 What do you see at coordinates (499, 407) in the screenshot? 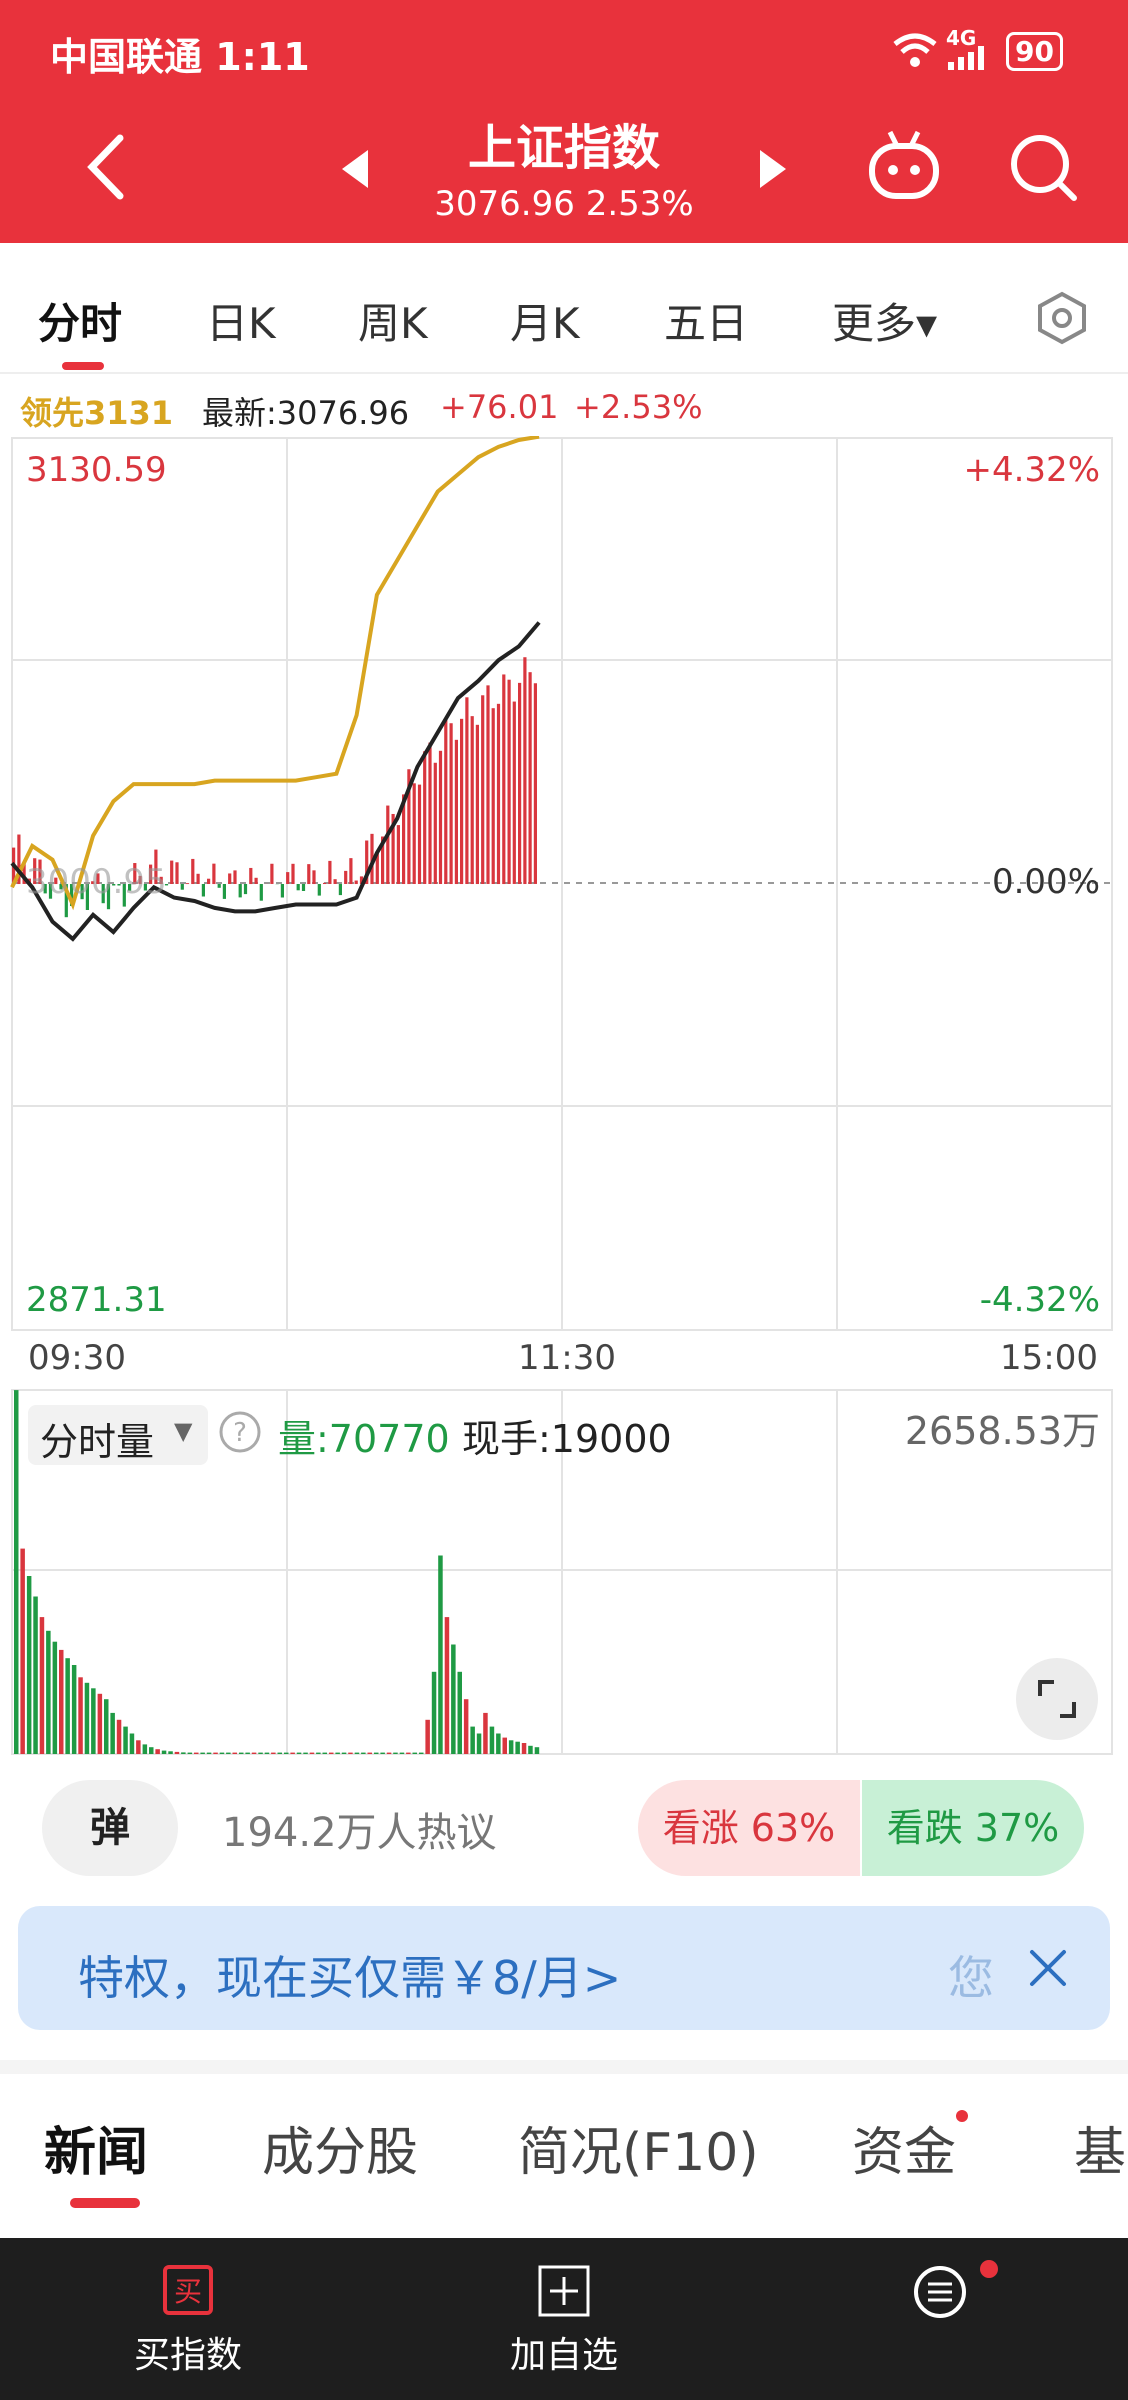
I see `change-amount-label: +76.01` at bounding box center [499, 407].